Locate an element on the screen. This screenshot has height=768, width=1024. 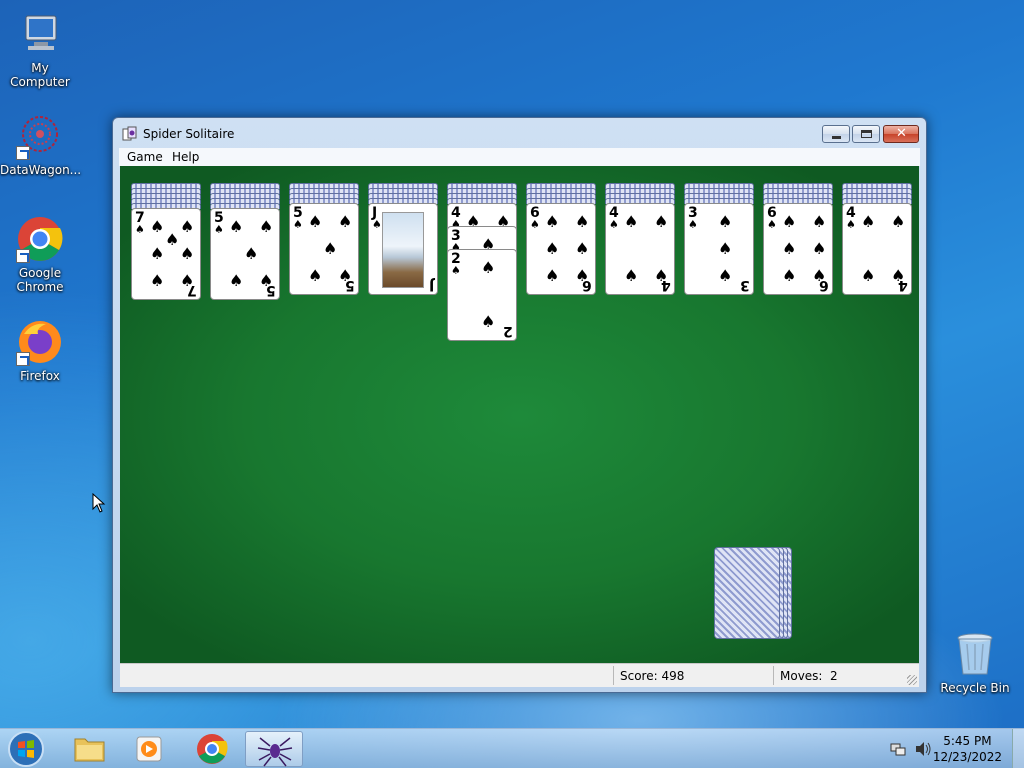
desktop-icon-my-computer: My Computer is located at coordinates (40, 49).